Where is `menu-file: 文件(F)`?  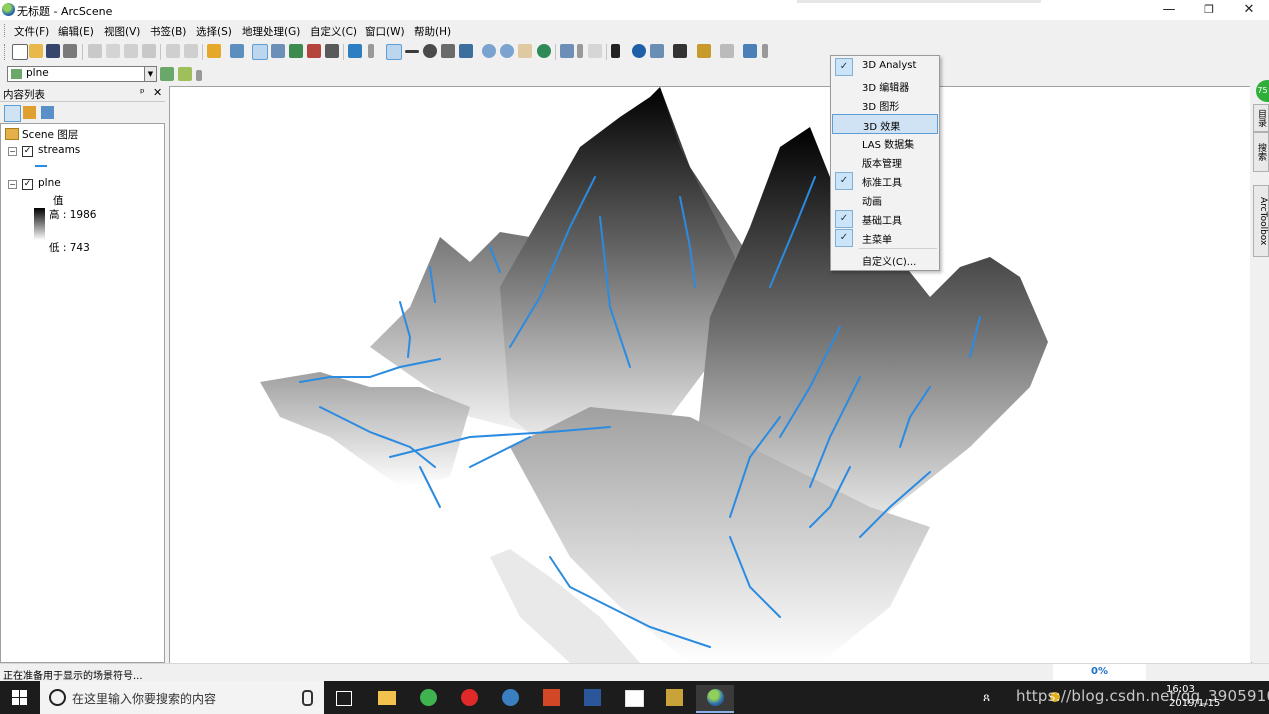 menu-file: 文件(F) is located at coordinates (31, 31).